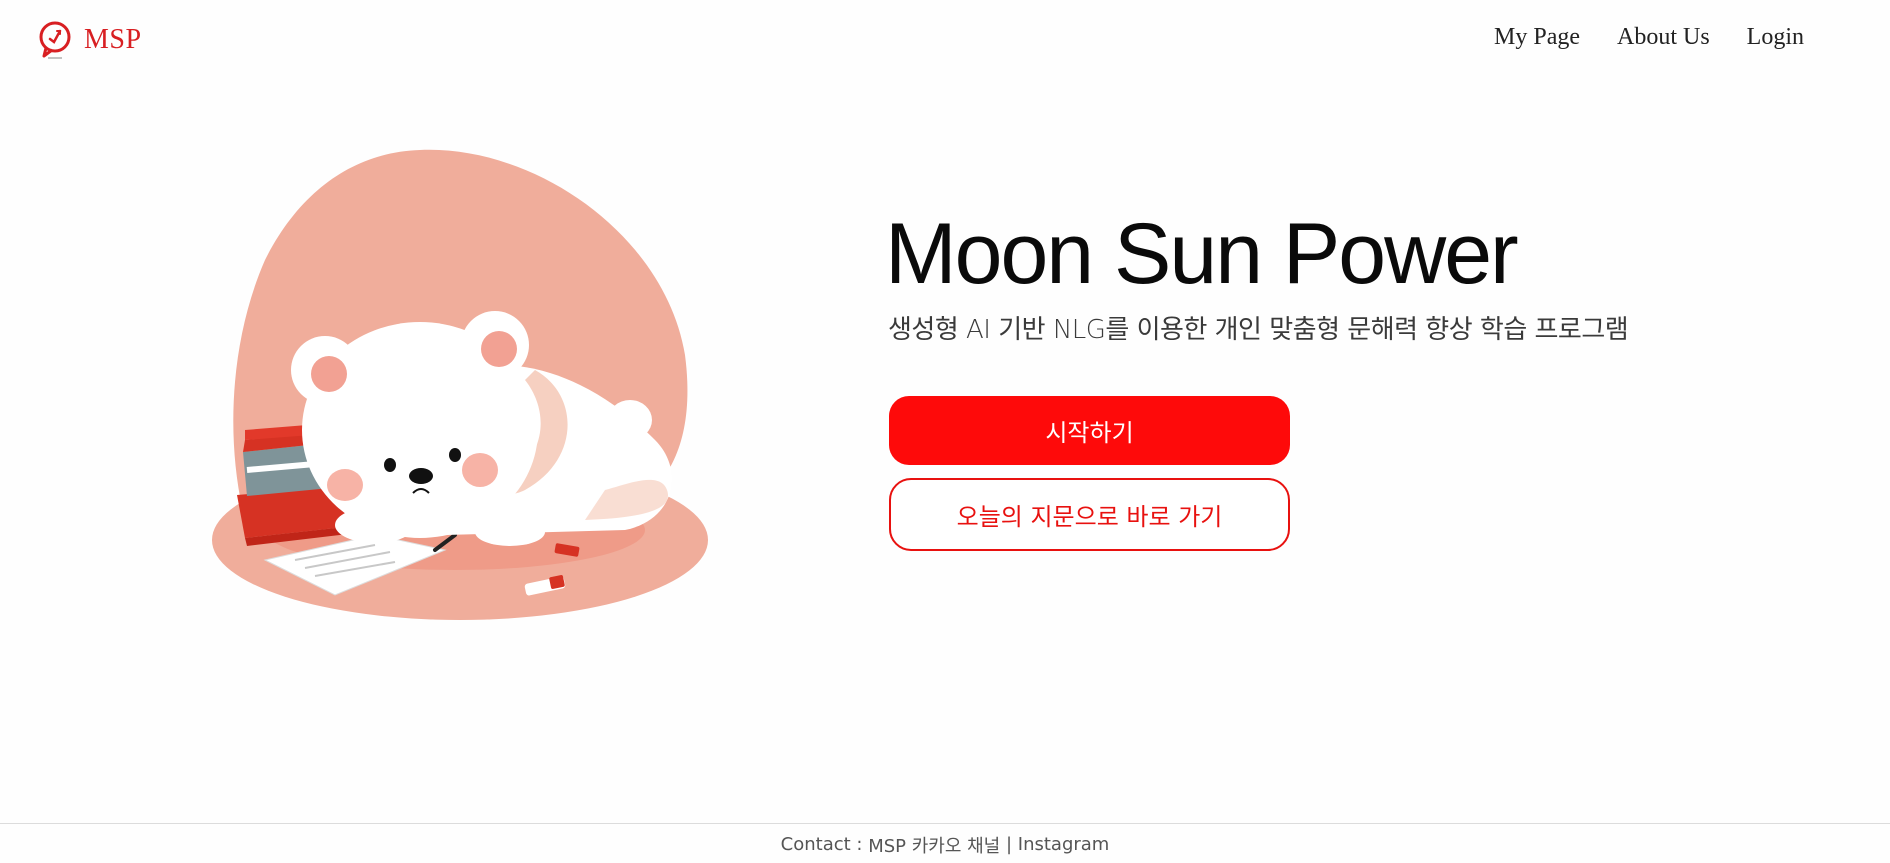 Image resolution: width=1890 pixels, height=863 pixels. What do you see at coordinates (55, 40) in the screenshot?
I see `chat-bubble-check-icon` at bounding box center [55, 40].